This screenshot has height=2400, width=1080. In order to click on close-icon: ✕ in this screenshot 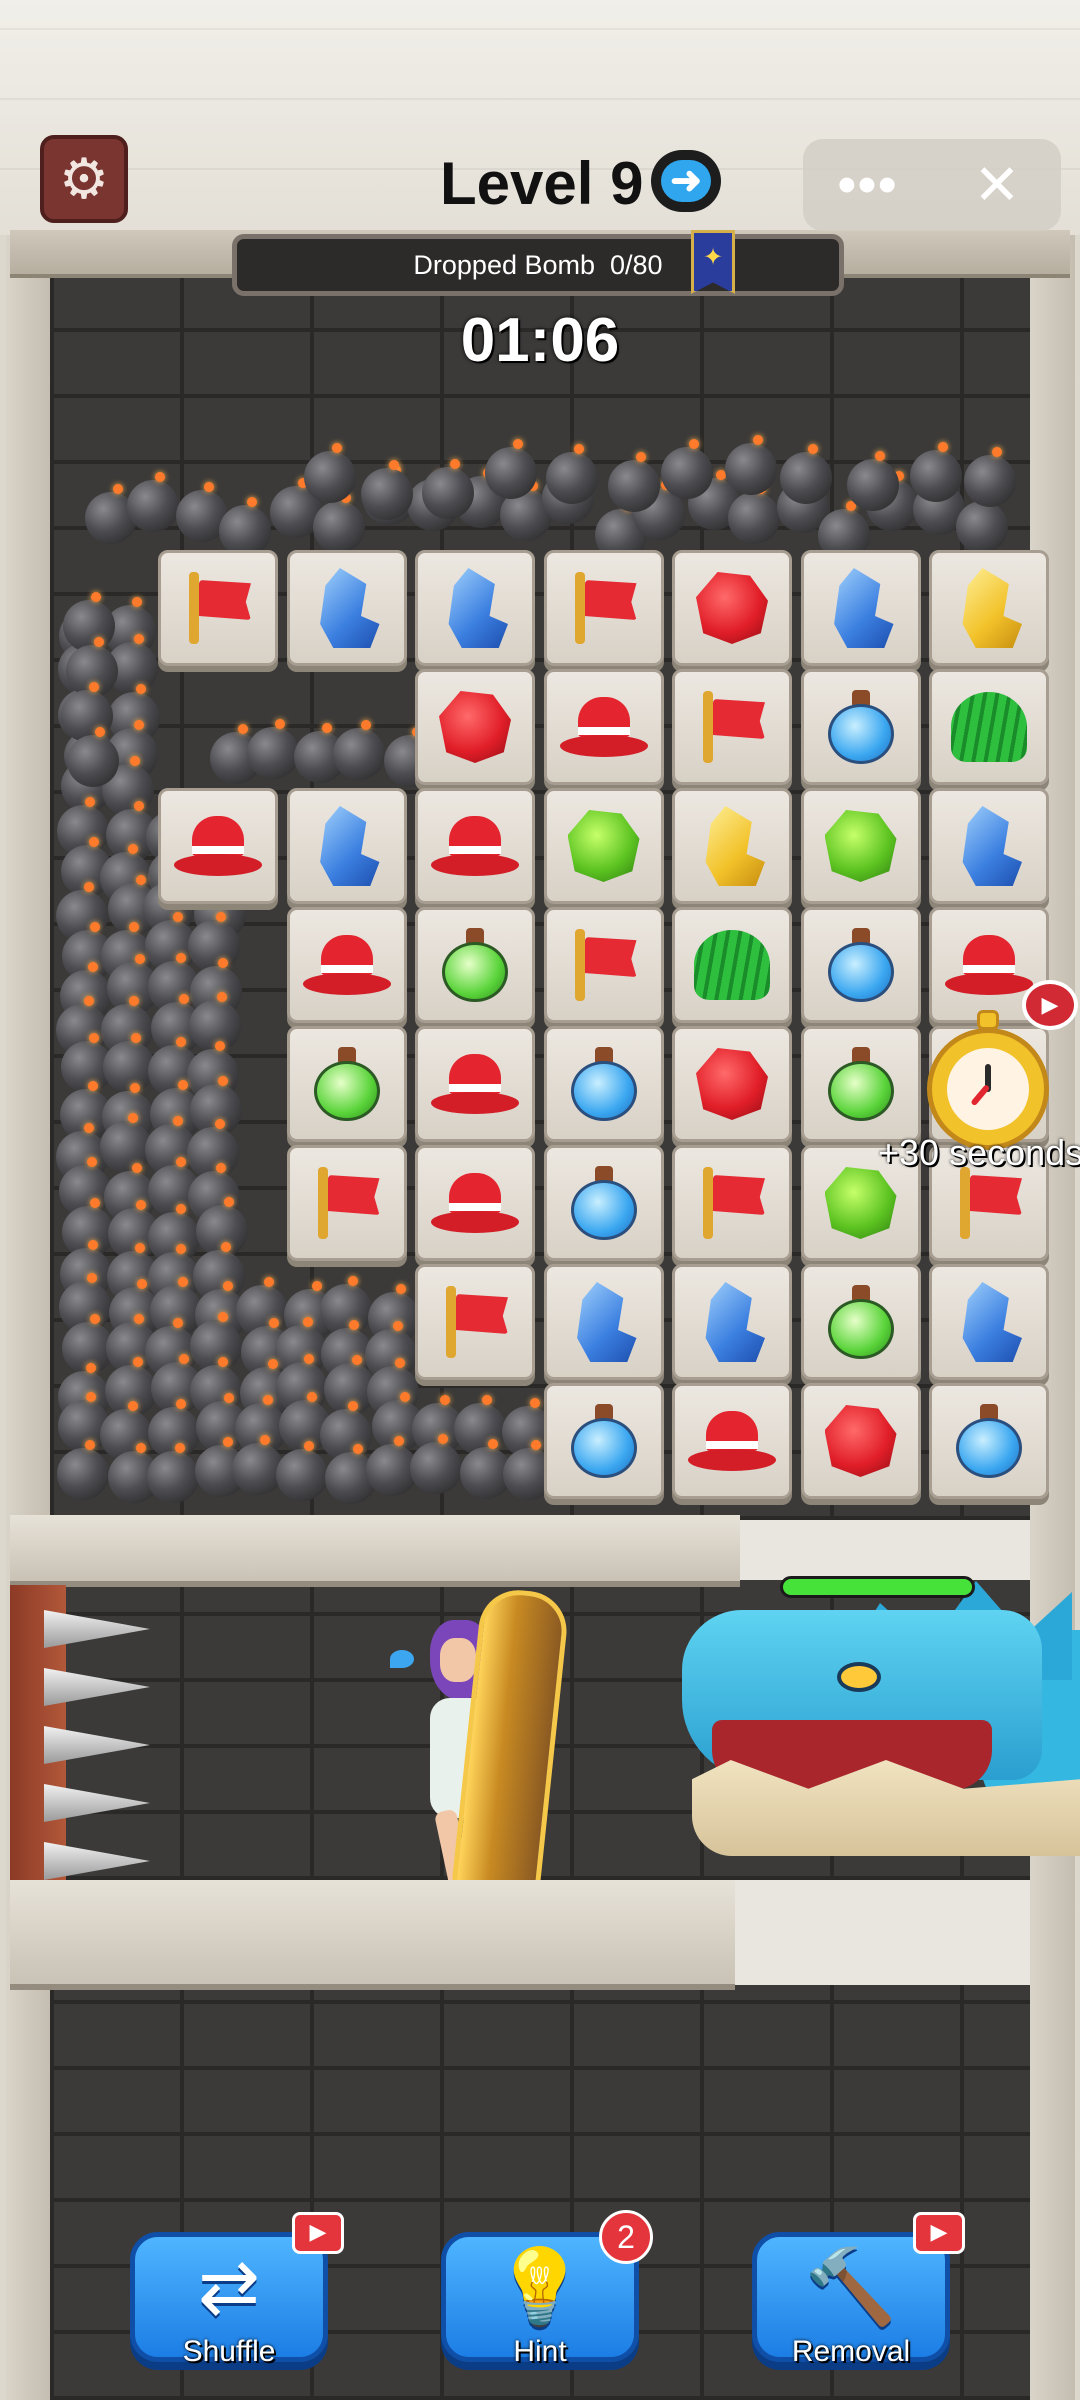, I will do `click(997, 185)`.